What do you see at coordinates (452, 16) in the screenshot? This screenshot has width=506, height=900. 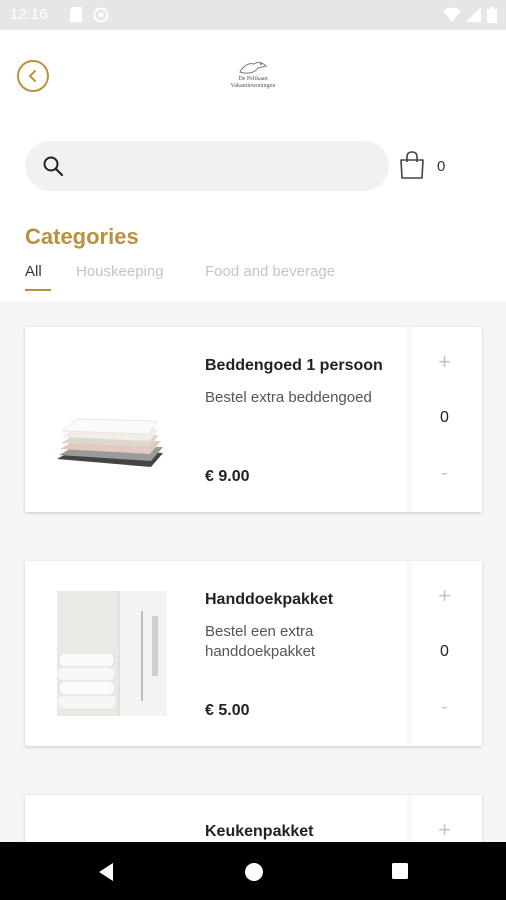 I see `wifi-icon` at bounding box center [452, 16].